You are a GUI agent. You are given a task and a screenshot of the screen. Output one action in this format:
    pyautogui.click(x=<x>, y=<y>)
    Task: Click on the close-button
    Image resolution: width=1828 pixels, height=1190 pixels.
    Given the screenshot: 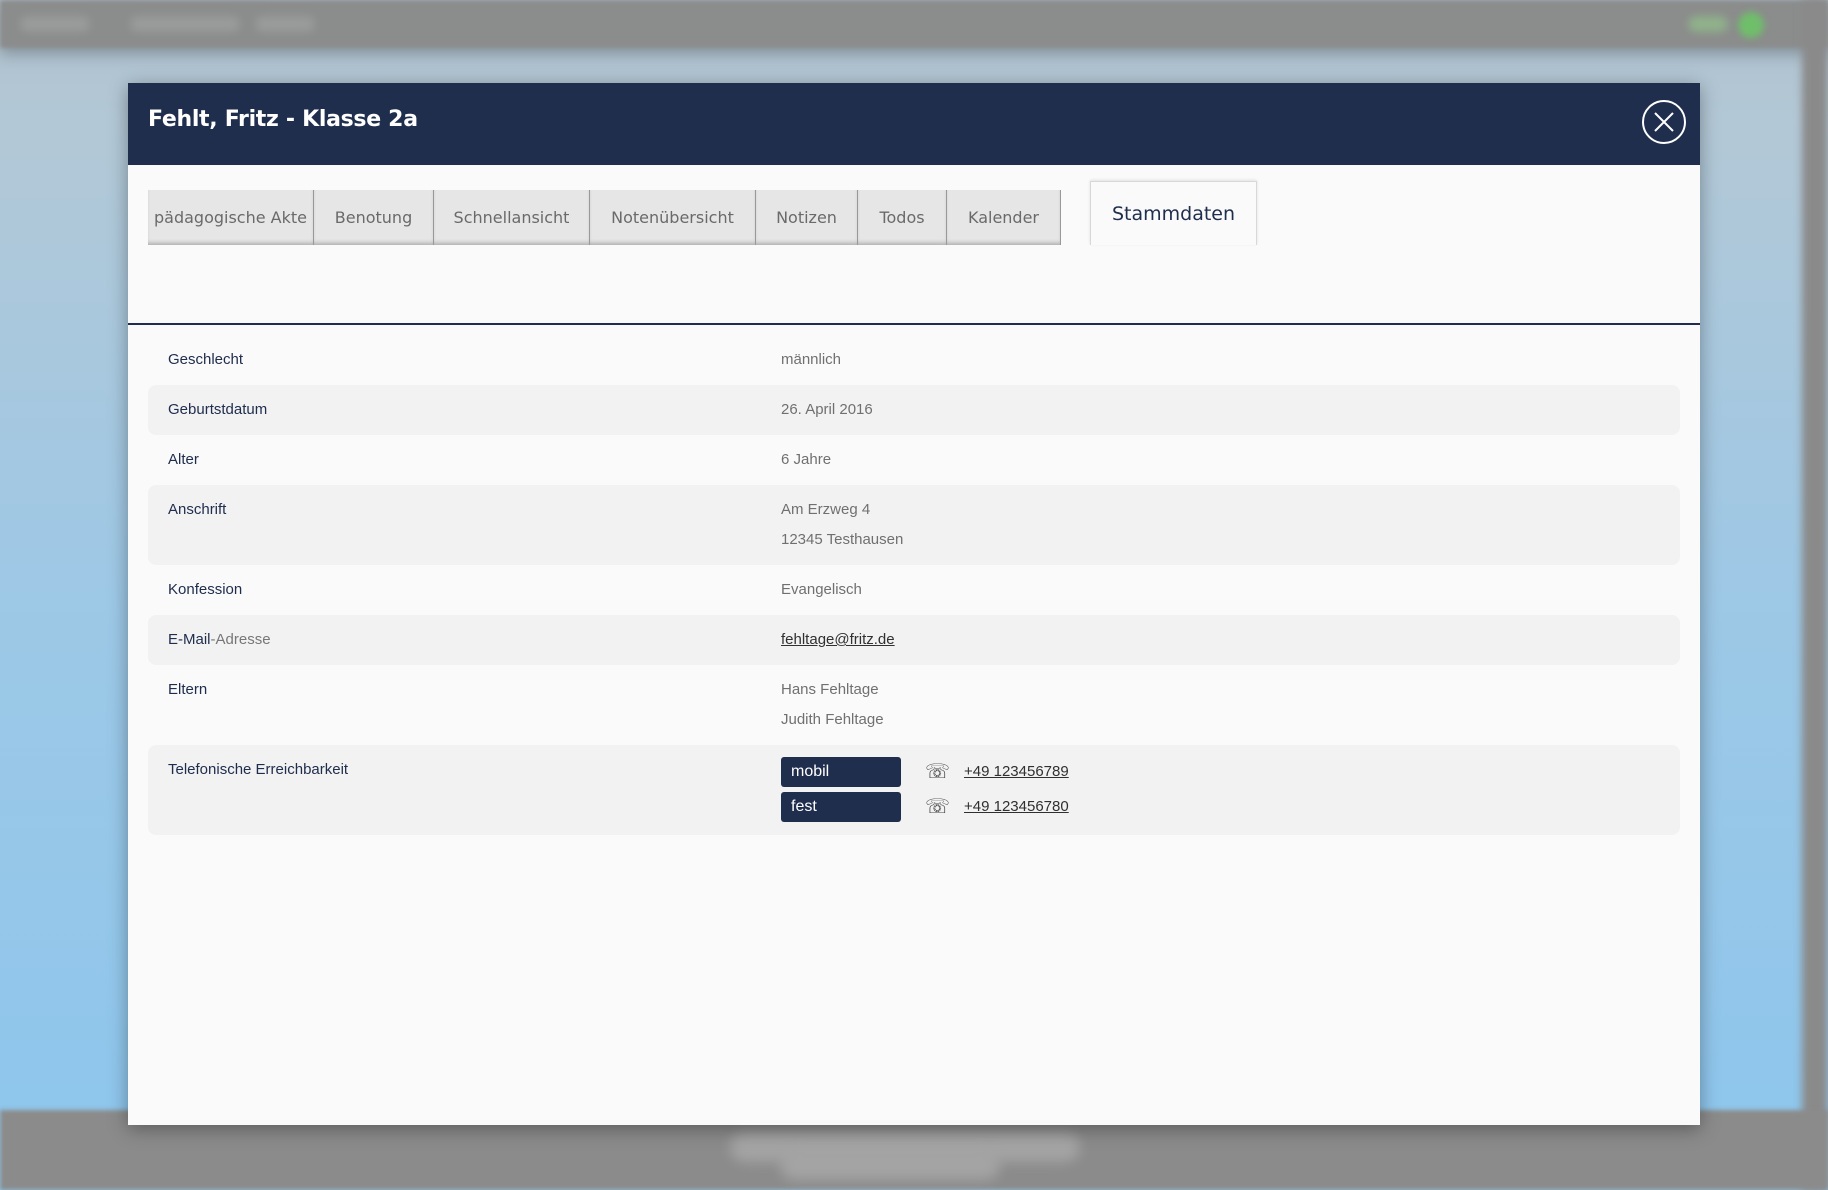 What is the action you would take?
    pyautogui.click(x=1664, y=122)
    